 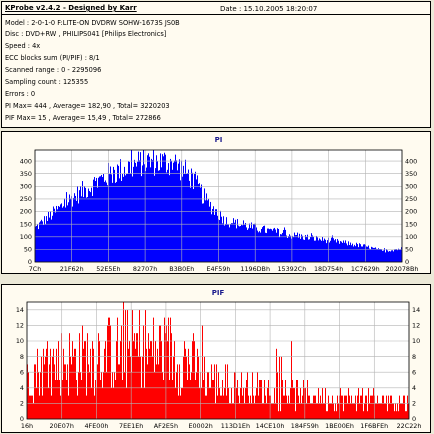 What do you see at coordinates (414, 388) in the screenshot?
I see `y-tick-label-right: 4` at bounding box center [414, 388].